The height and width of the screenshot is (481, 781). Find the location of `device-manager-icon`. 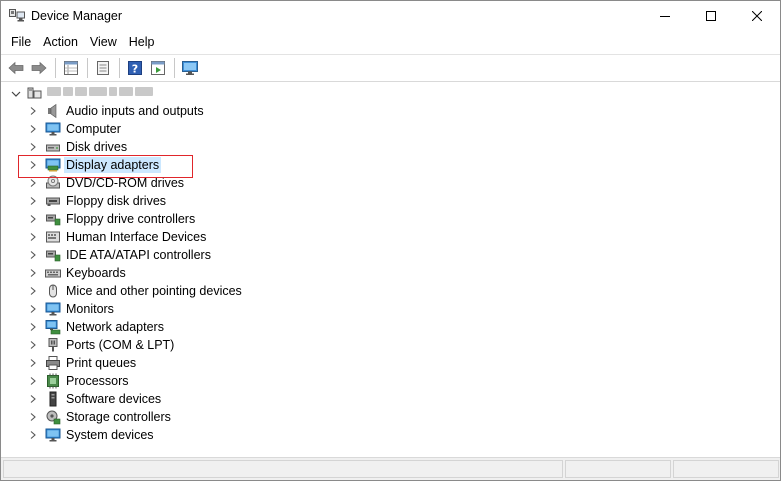

device-manager-icon is located at coordinates (17, 16).